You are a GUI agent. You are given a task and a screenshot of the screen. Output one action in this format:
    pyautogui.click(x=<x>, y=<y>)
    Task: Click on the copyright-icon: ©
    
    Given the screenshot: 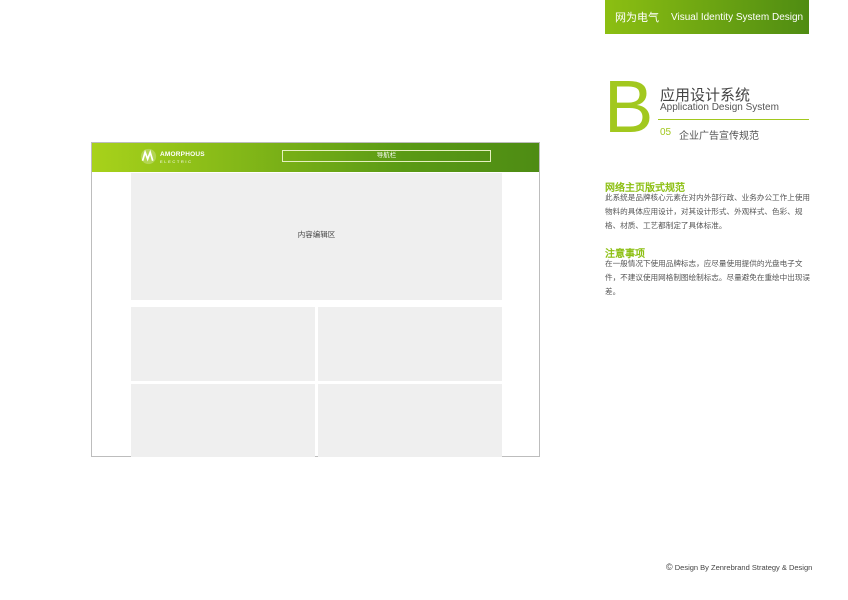 What is the action you would take?
    pyautogui.click(x=669, y=567)
    